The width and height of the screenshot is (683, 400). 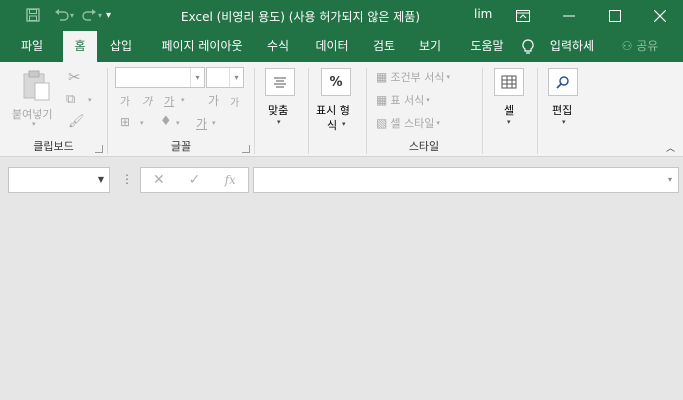 I want to click on styles-group-label: 스타일, so click(x=424, y=146).